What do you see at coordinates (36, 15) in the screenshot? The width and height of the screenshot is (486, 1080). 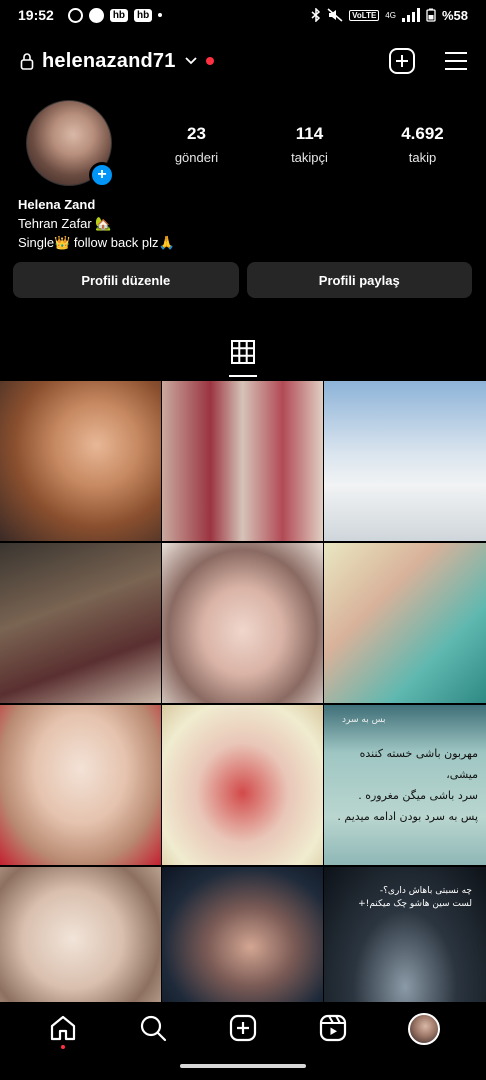 I see `status-time: 19:52` at bounding box center [36, 15].